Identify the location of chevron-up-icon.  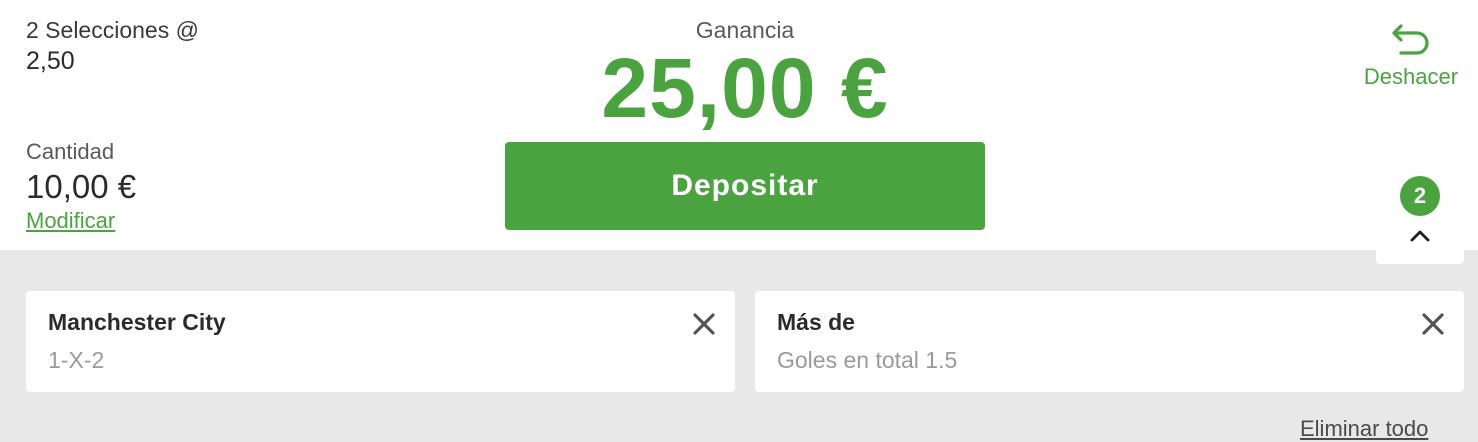
(1420, 236).